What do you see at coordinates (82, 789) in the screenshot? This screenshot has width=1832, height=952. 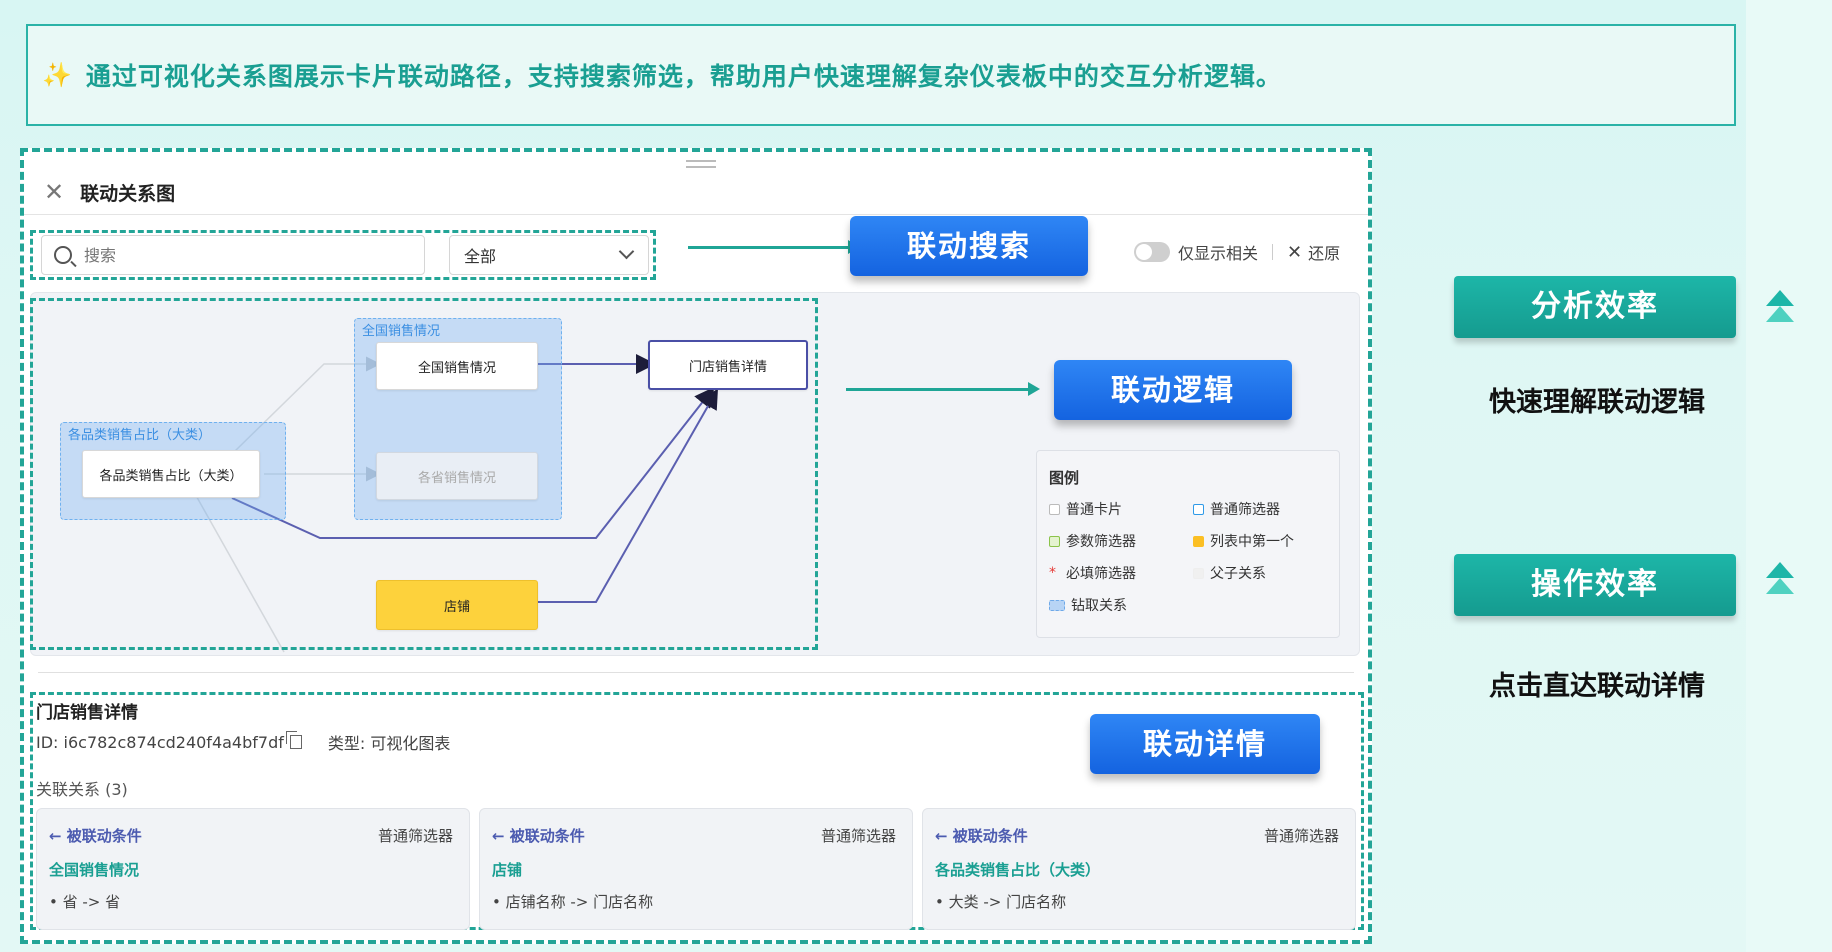 I see `relation-count: 关联关系 (3)` at bounding box center [82, 789].